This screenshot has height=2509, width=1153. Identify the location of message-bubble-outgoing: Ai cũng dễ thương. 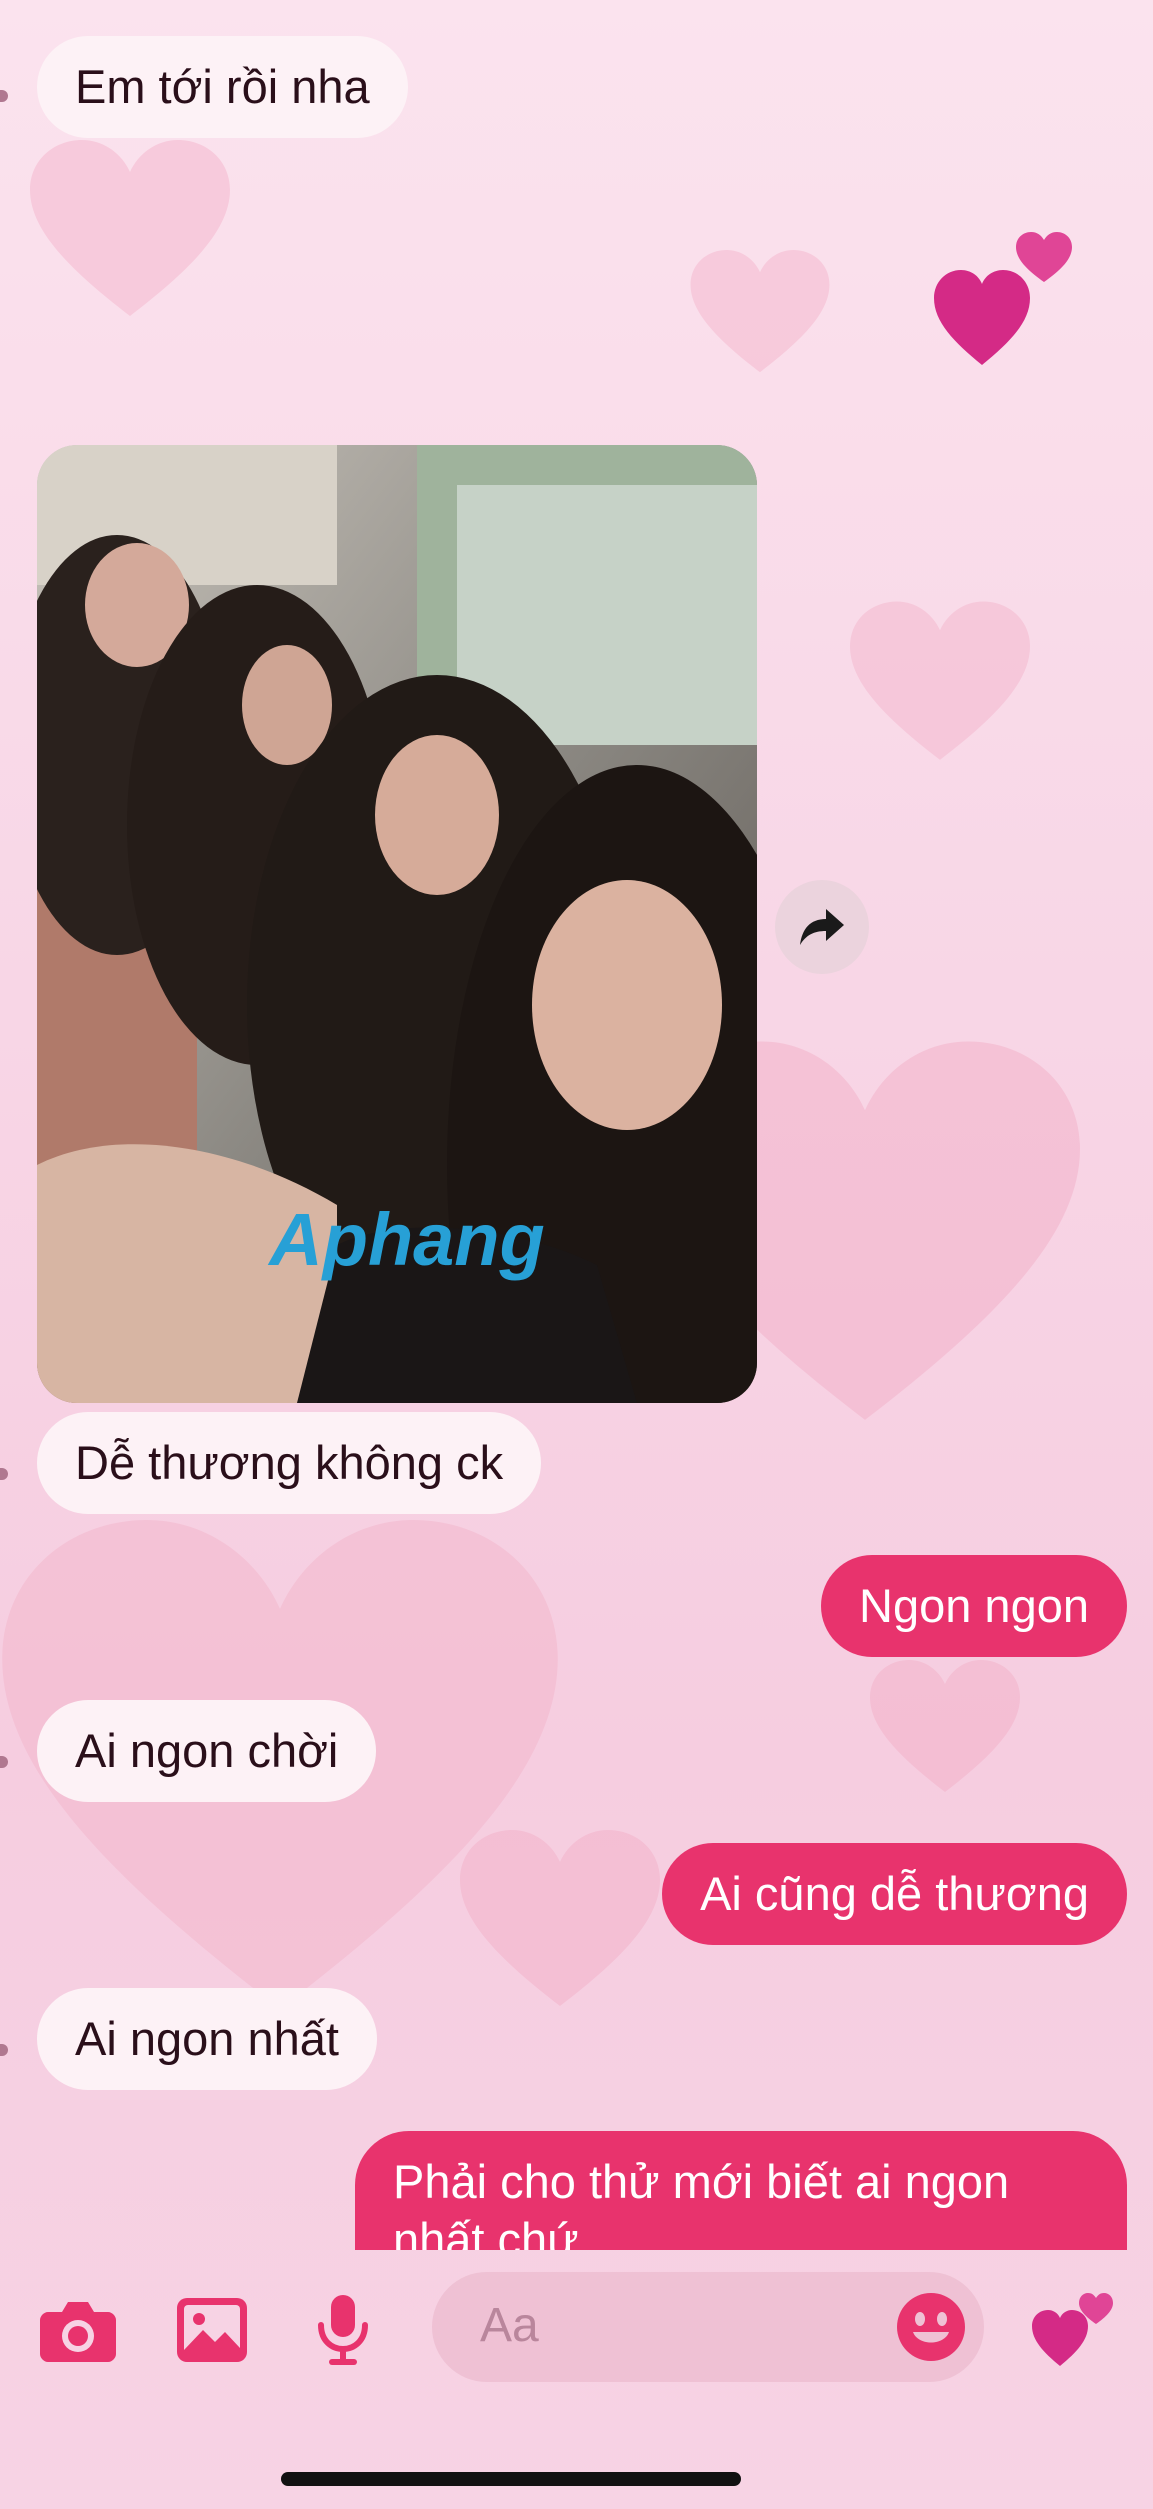
(894, 1894).